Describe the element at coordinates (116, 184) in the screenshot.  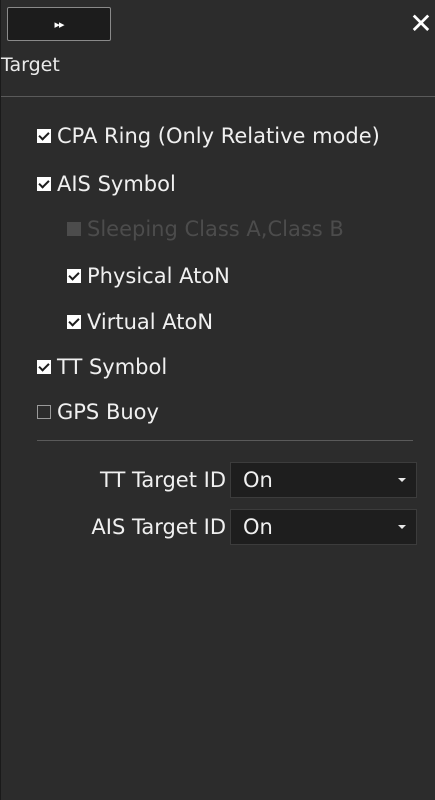
I see `ais-symbol-label: AIS Symbol` at that location.